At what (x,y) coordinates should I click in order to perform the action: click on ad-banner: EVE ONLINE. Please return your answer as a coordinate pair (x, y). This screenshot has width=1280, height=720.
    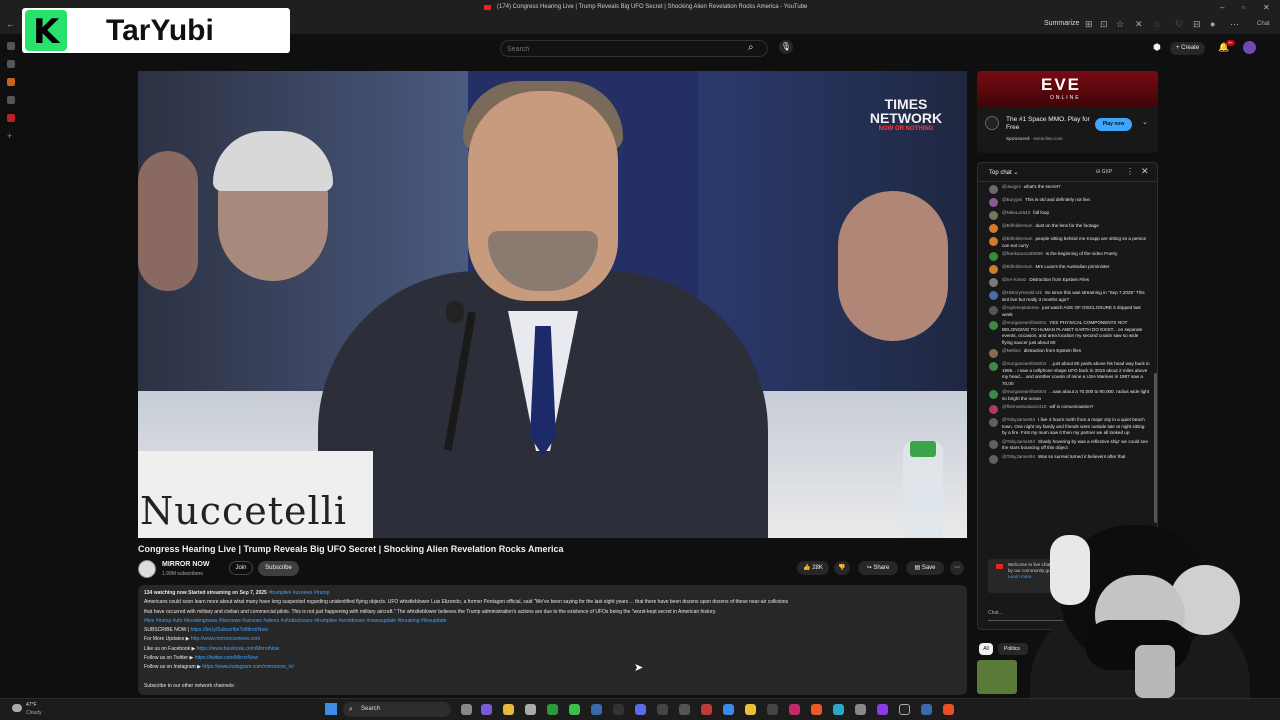
    Looking at the image, I should click on (1067, 89).